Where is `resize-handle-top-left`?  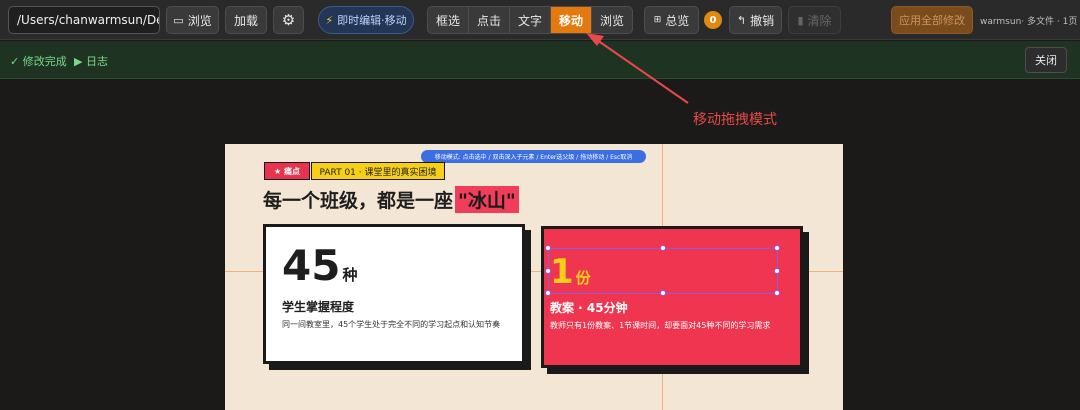 resize-handle-top-left is located at coordinates (548, 248).